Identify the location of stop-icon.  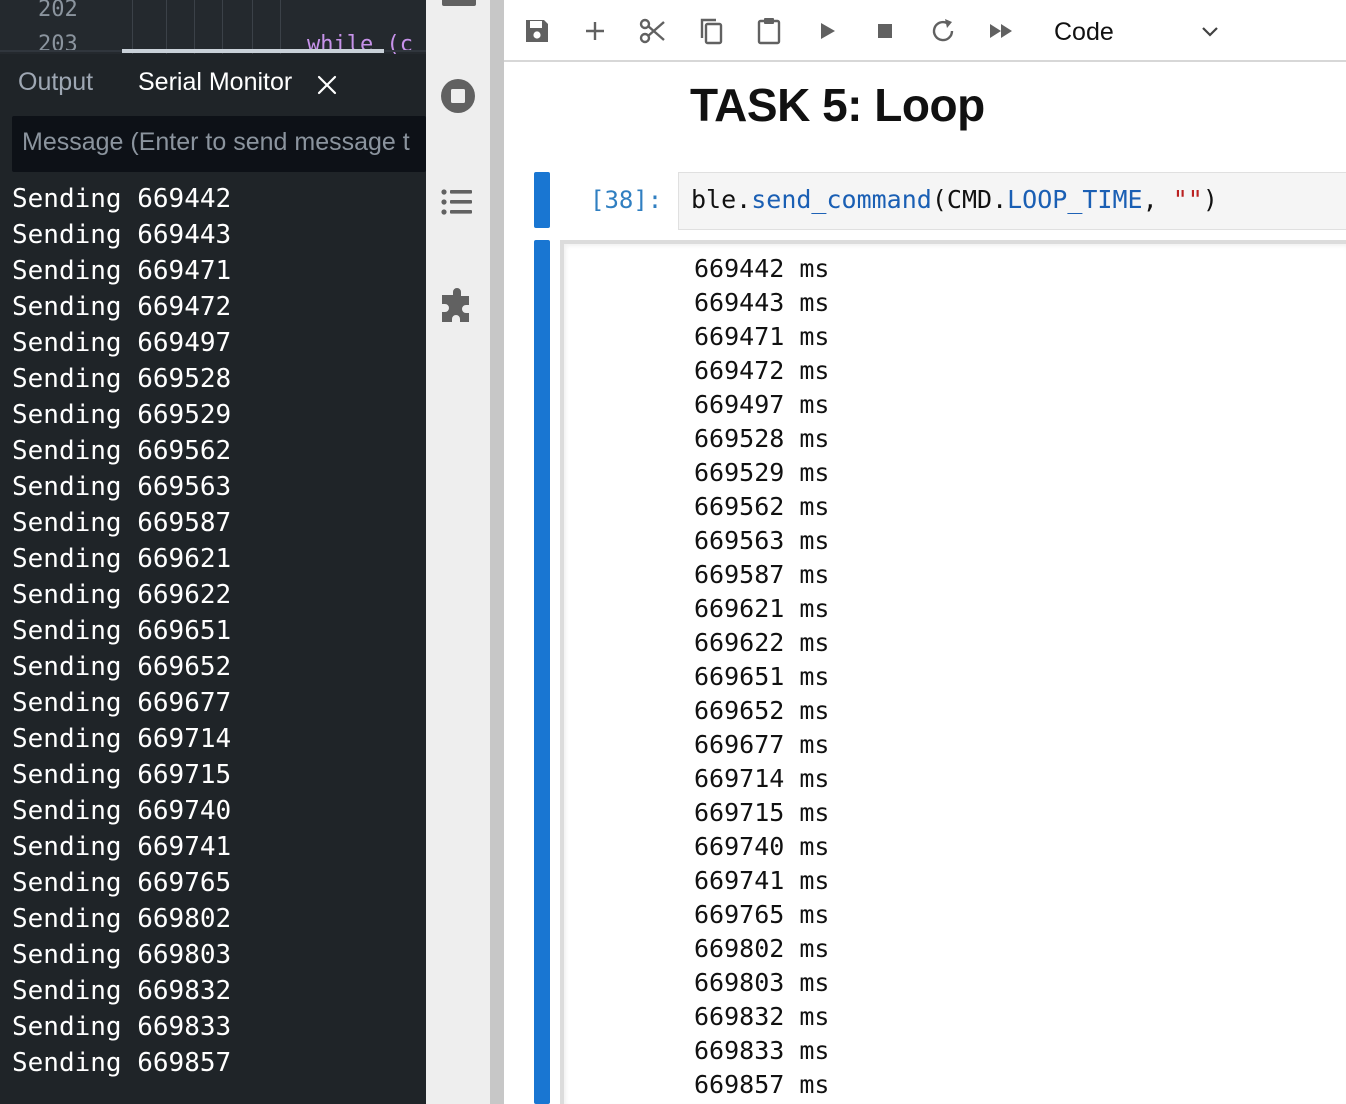
(885, 31).